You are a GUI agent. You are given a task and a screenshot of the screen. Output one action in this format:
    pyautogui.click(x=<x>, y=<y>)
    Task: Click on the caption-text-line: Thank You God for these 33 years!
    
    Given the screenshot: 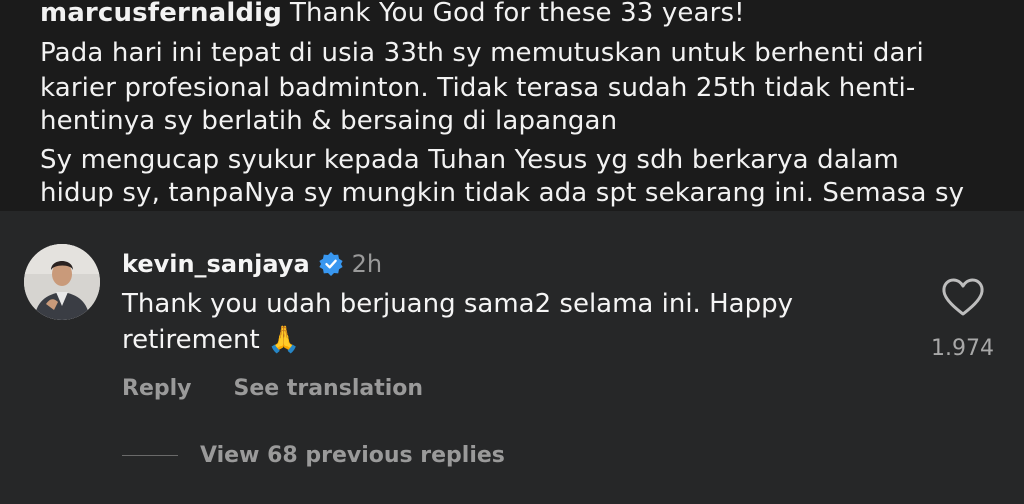 What is the action you would take?
    pyautogui.click(x=517, y=14)
    